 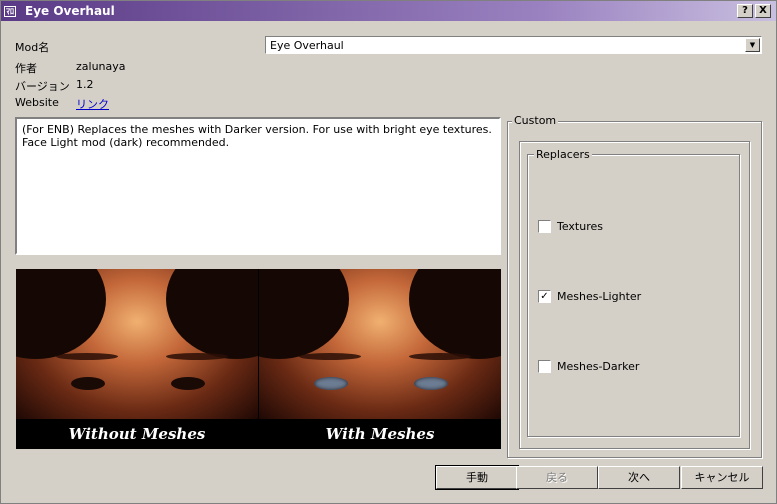 What do you see at coordinates (26, 68) in the screenshot?
I see `author-label: 作者` at bounding box center [26, 68].